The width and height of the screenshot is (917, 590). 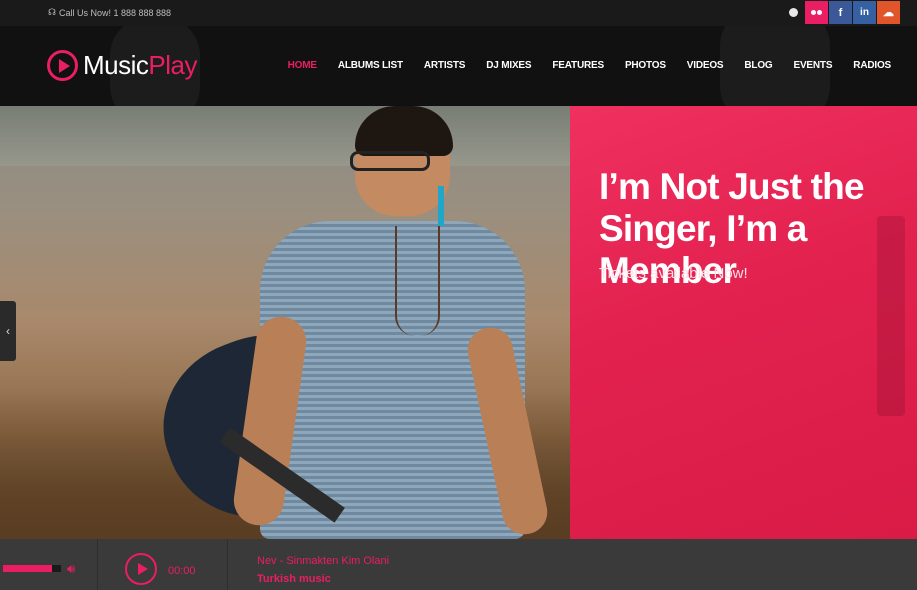 I want to click on facebook-icon: f, so click(x=840, y=12).